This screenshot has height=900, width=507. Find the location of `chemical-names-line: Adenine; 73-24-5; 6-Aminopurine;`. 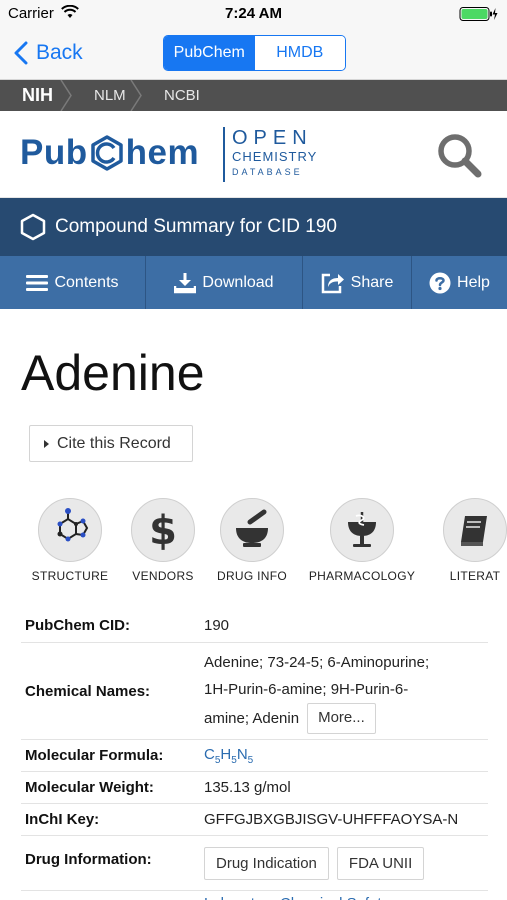

chemical-names-line: Adenine; 73-24-5; 6-Aminopurine; is located at coordinates (317, 662).